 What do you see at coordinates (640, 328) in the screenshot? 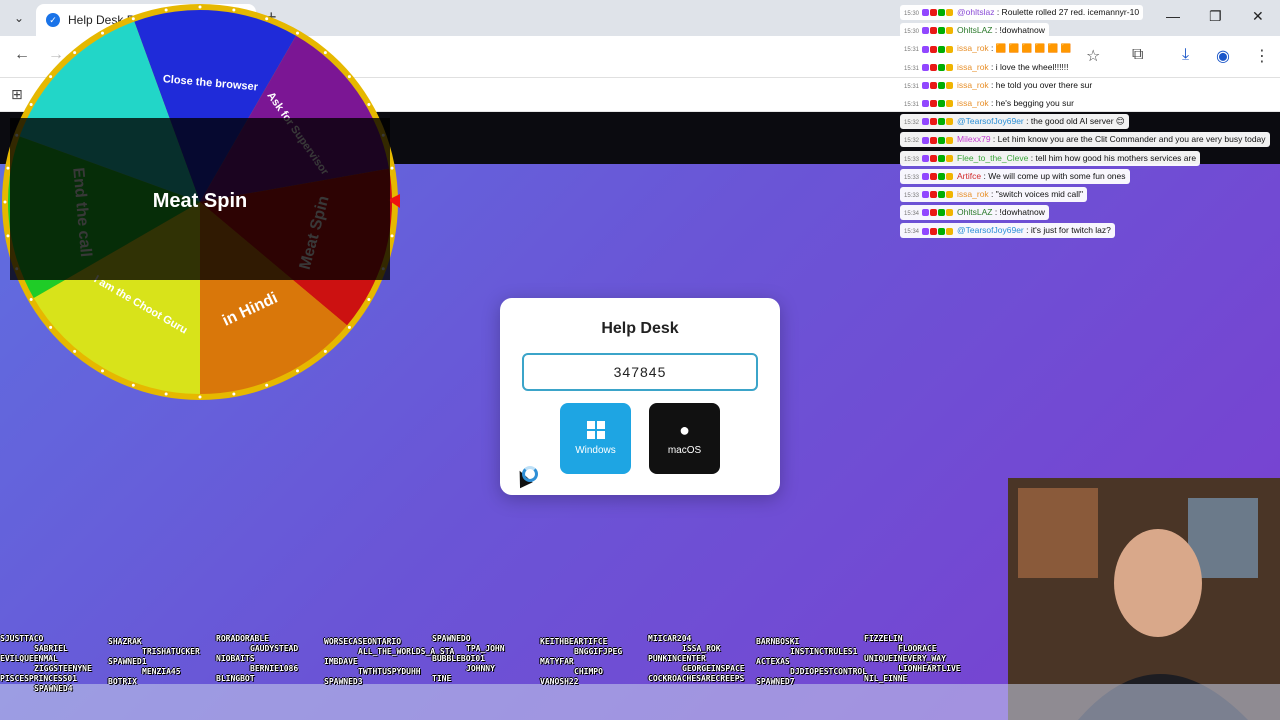
I see `helpdesk-title: Help Desk` at bounding box center [640, 328].